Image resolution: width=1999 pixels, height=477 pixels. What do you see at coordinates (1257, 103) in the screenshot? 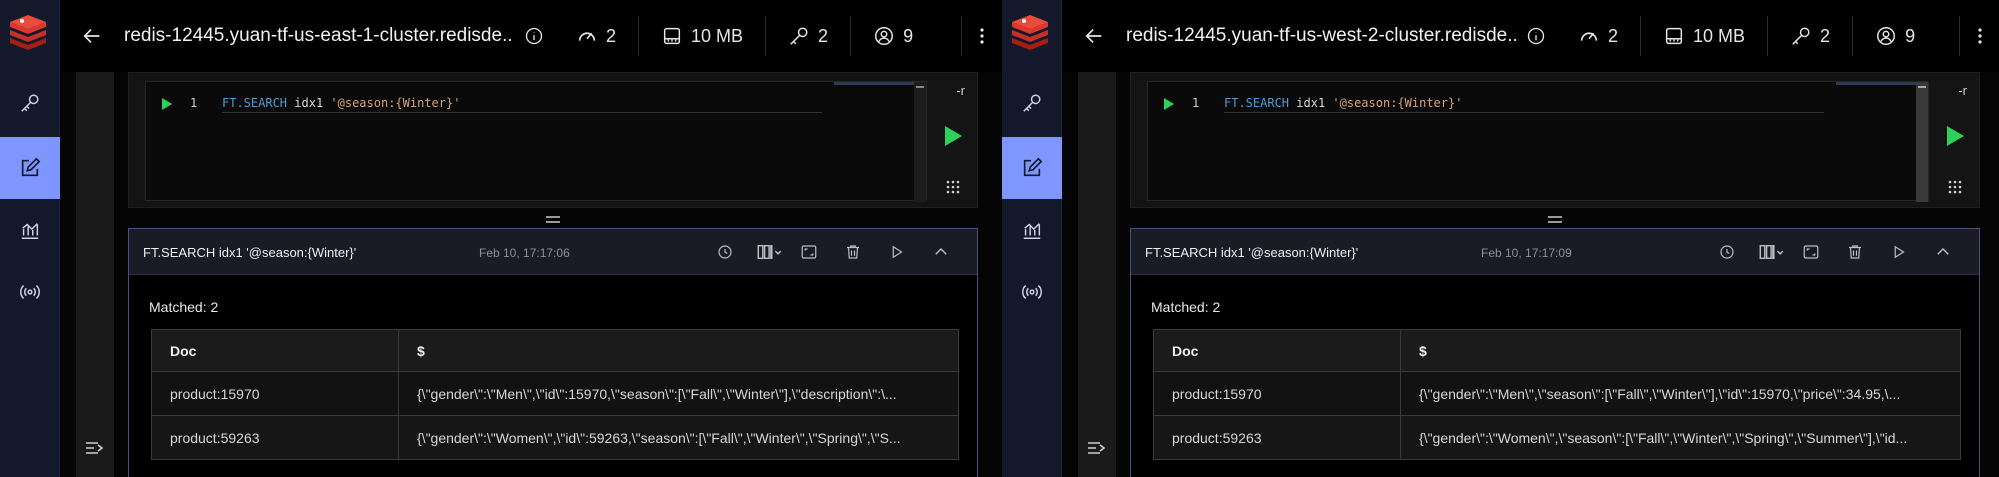
I see `code-command: FT.SEARCH` at bounding box center [1257, 103].